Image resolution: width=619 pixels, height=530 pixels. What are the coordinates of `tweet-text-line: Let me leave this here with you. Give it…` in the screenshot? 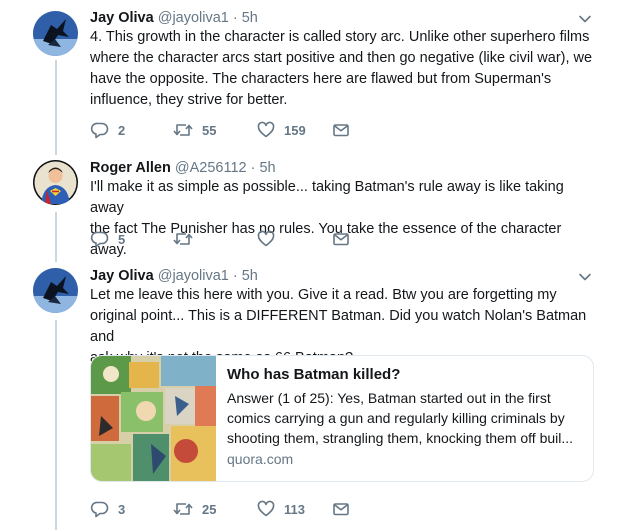 It's located at (323, 295).